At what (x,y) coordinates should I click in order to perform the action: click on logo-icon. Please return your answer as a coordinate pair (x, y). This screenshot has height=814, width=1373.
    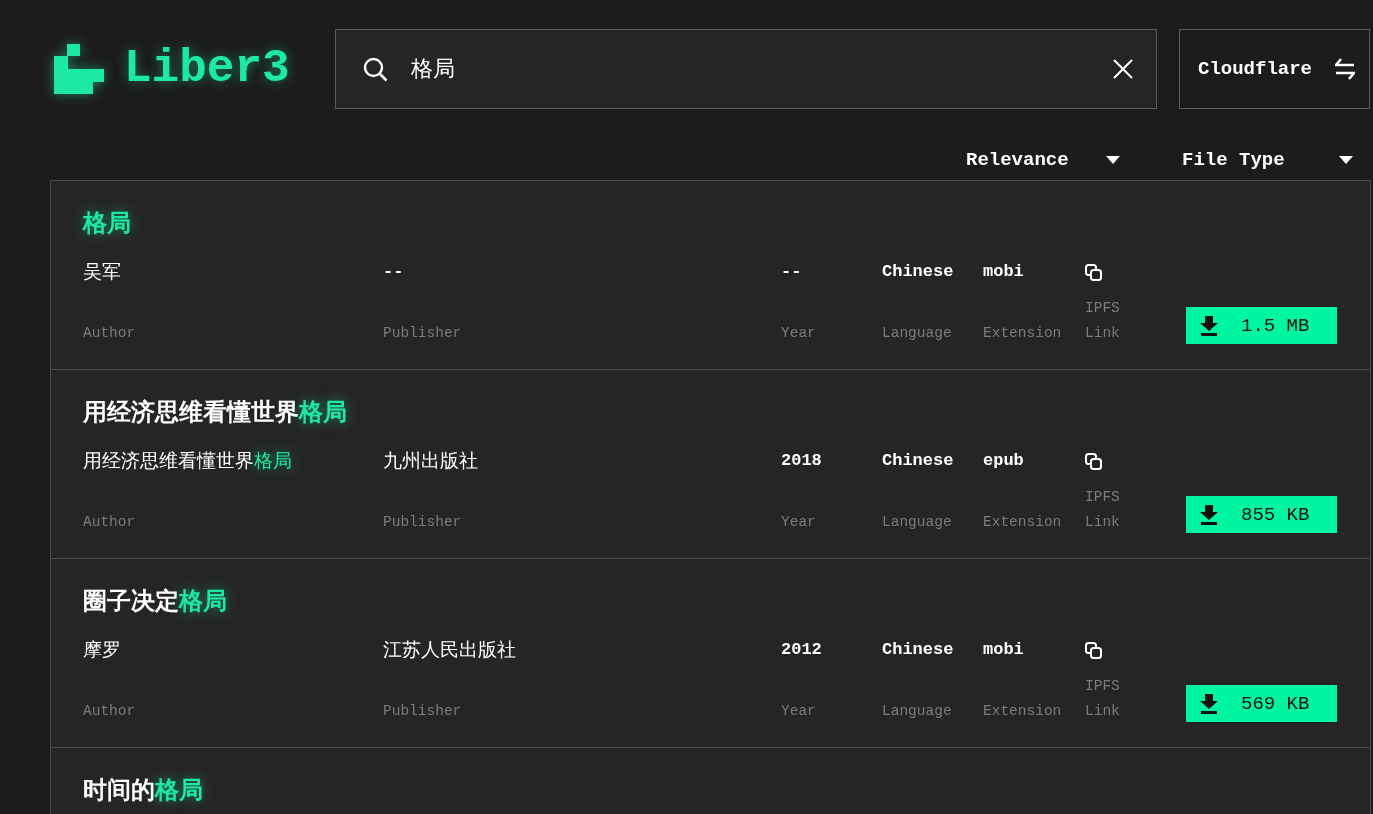
    Looking at the image, I should click on (78, 69).